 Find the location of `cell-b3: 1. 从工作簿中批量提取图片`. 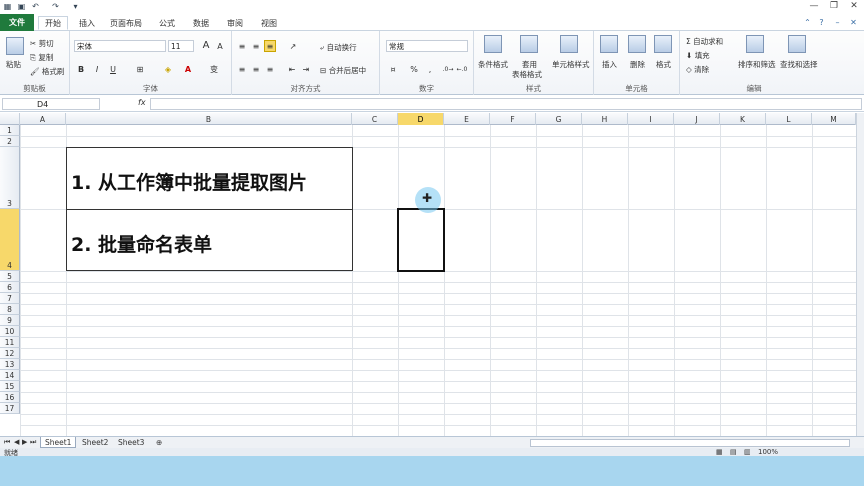

cell-b3: 1. 从工作簿中批量提取图片 is located at coordinates (209, 178).